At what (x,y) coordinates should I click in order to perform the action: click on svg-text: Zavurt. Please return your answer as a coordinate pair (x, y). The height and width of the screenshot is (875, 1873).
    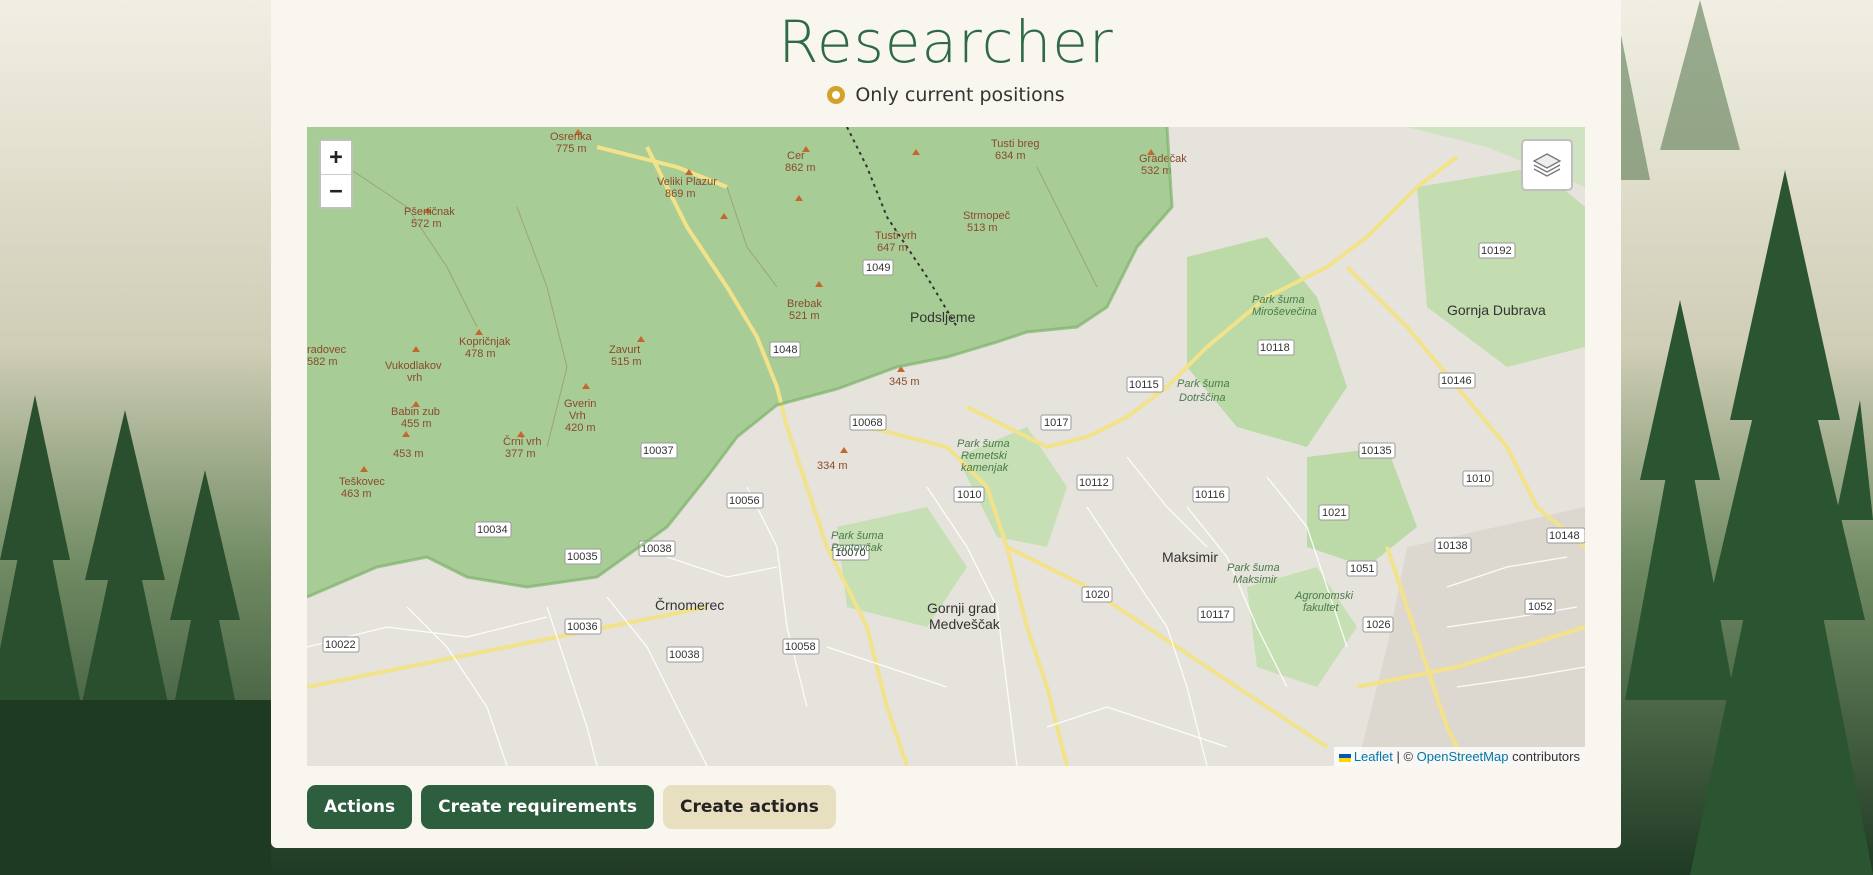
    Looking at the image, I should click on (624, 350).